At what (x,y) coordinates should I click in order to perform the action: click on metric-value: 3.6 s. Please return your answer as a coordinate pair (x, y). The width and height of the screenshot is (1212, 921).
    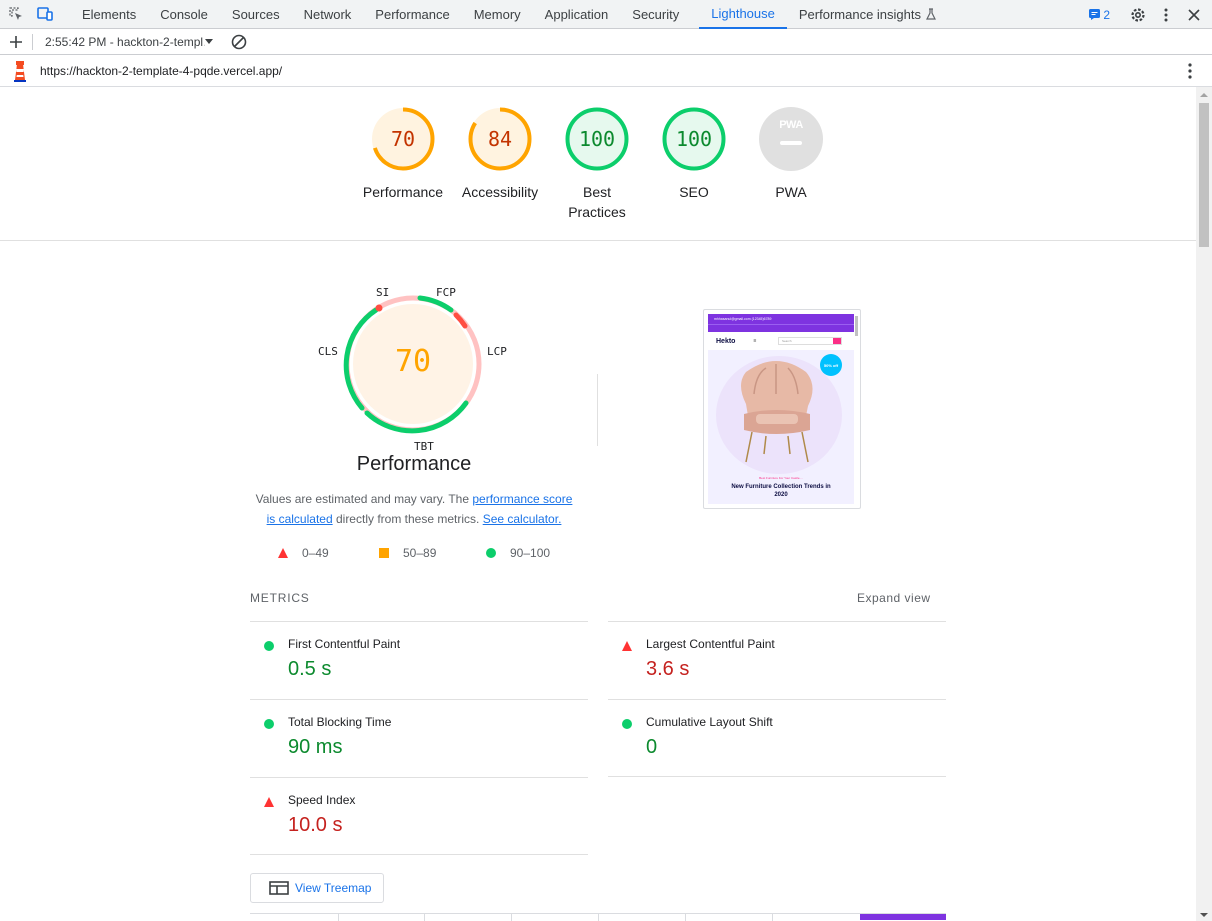
    Looking at the image, I should click on (668, 669).